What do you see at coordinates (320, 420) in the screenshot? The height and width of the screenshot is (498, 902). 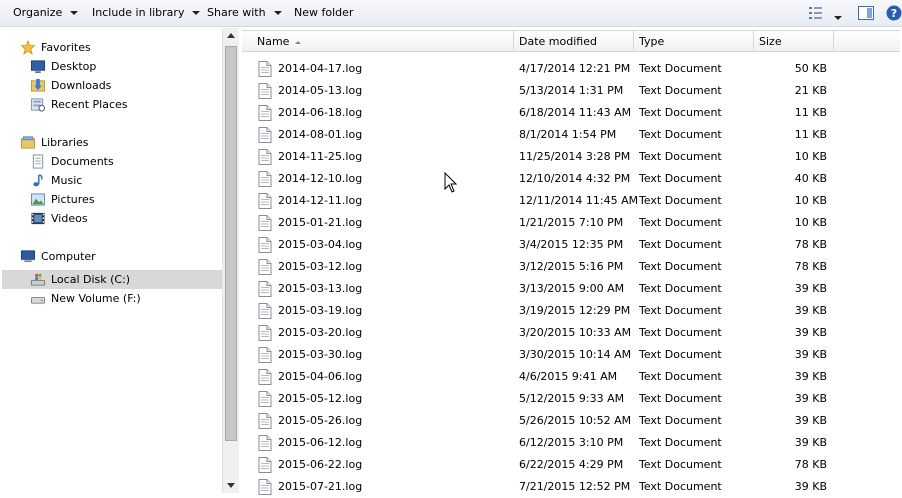 I see `file-name: 2015-05-26.log` at bounding box center [320, 420].